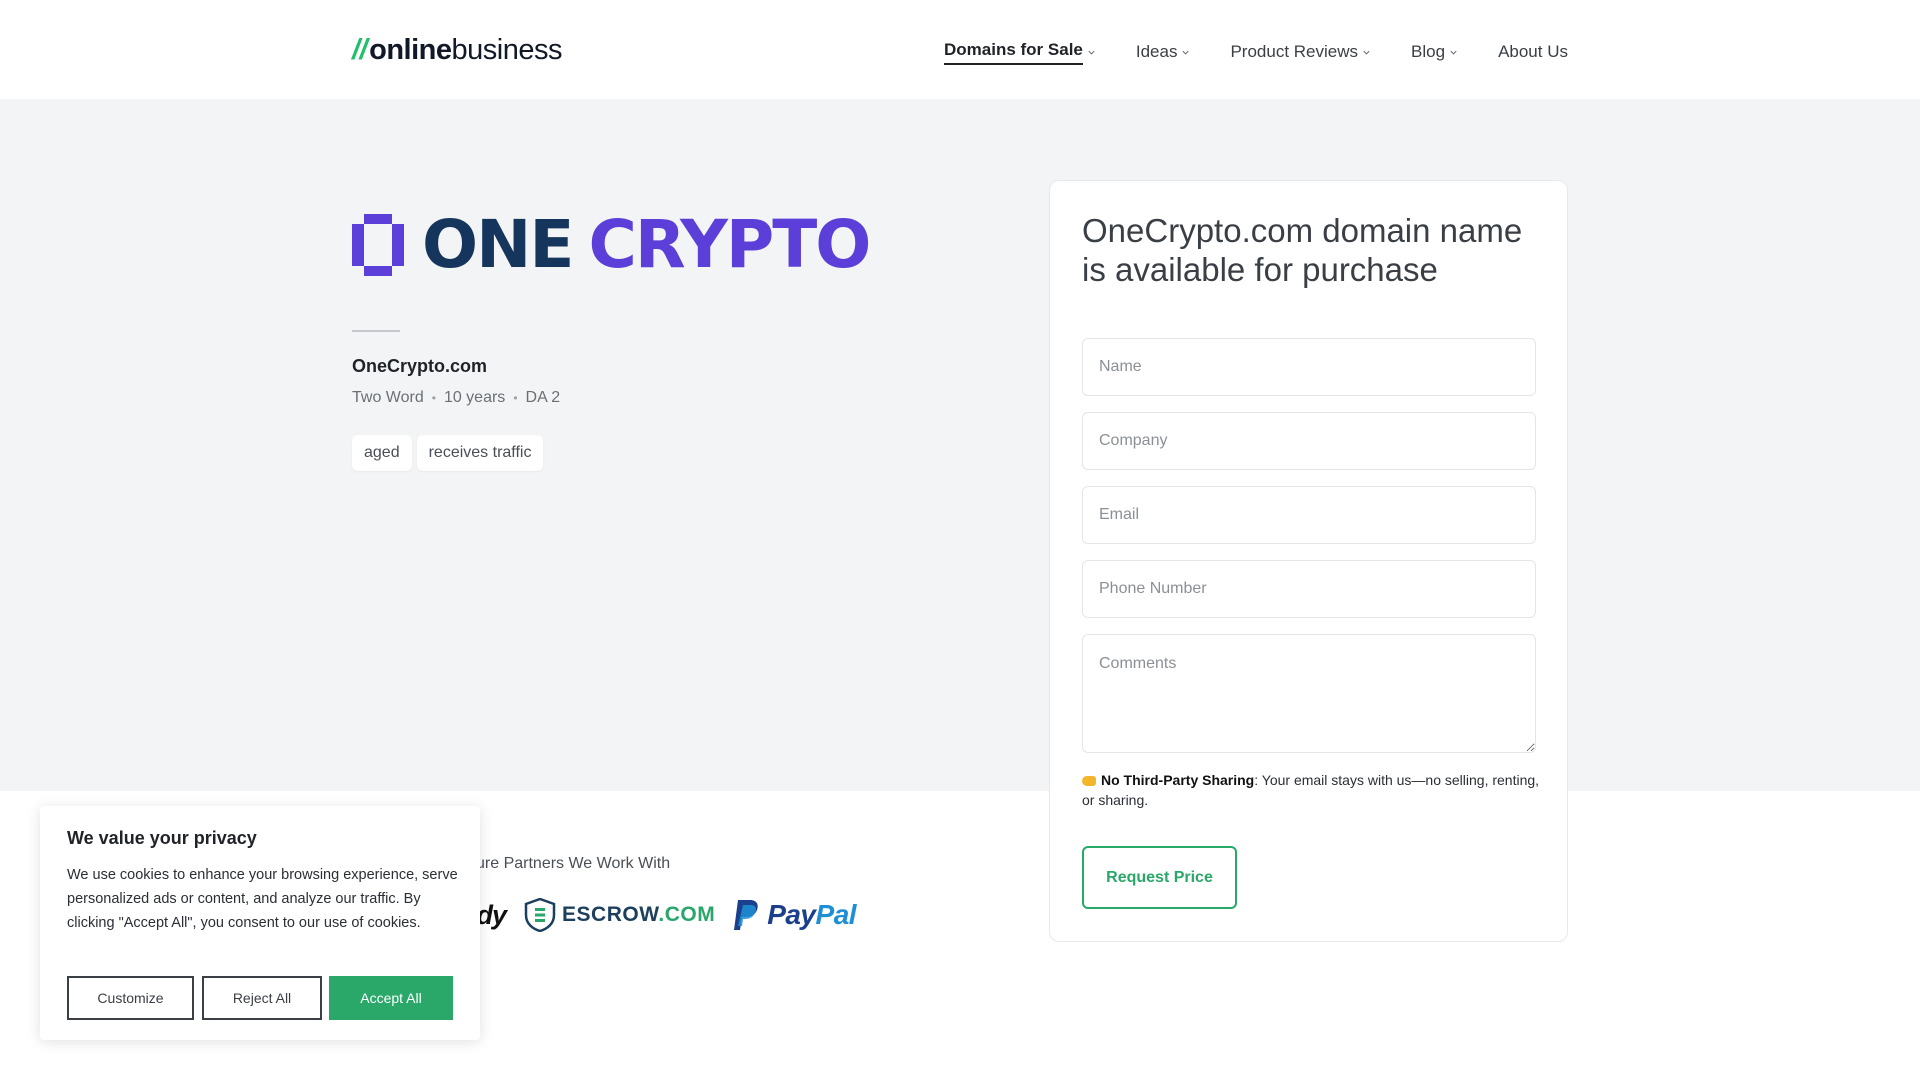 This screenshot has height=1080, width=1920. Describe the element at coordinates (1309, 693) in the screenshot. I see `comments-field` at that location.